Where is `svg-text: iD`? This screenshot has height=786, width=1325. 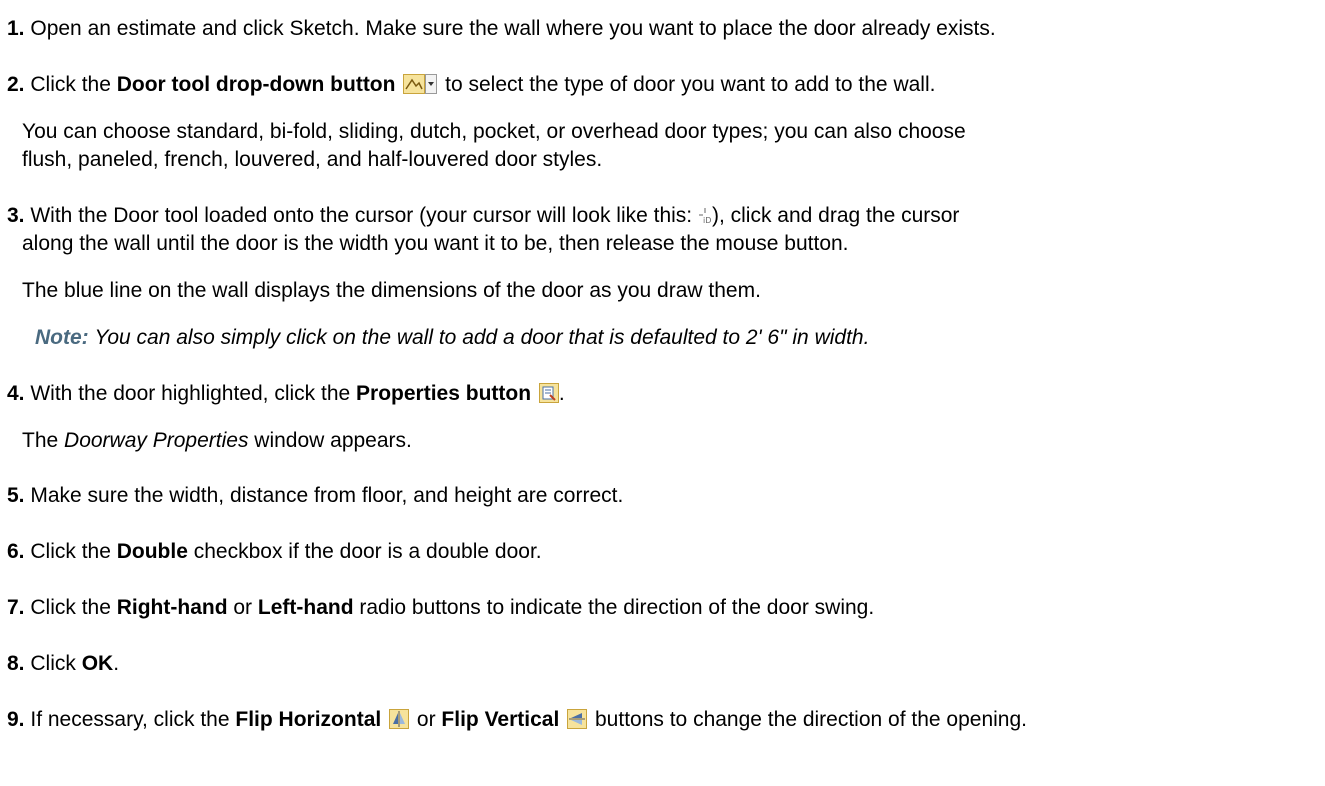 svg-text: iD is located at coordinates (707, 220).